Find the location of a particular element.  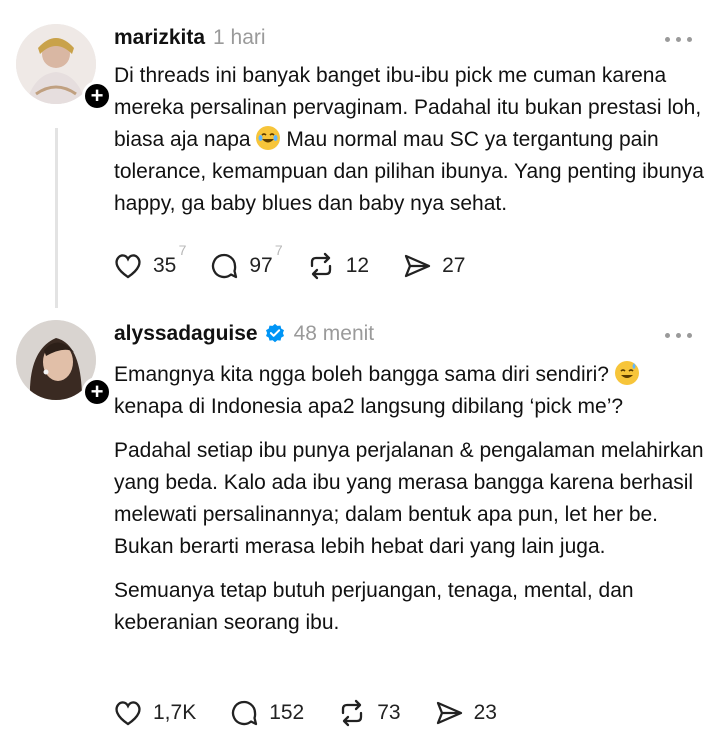

share-button: 27 is located at coordinates (433, 266).